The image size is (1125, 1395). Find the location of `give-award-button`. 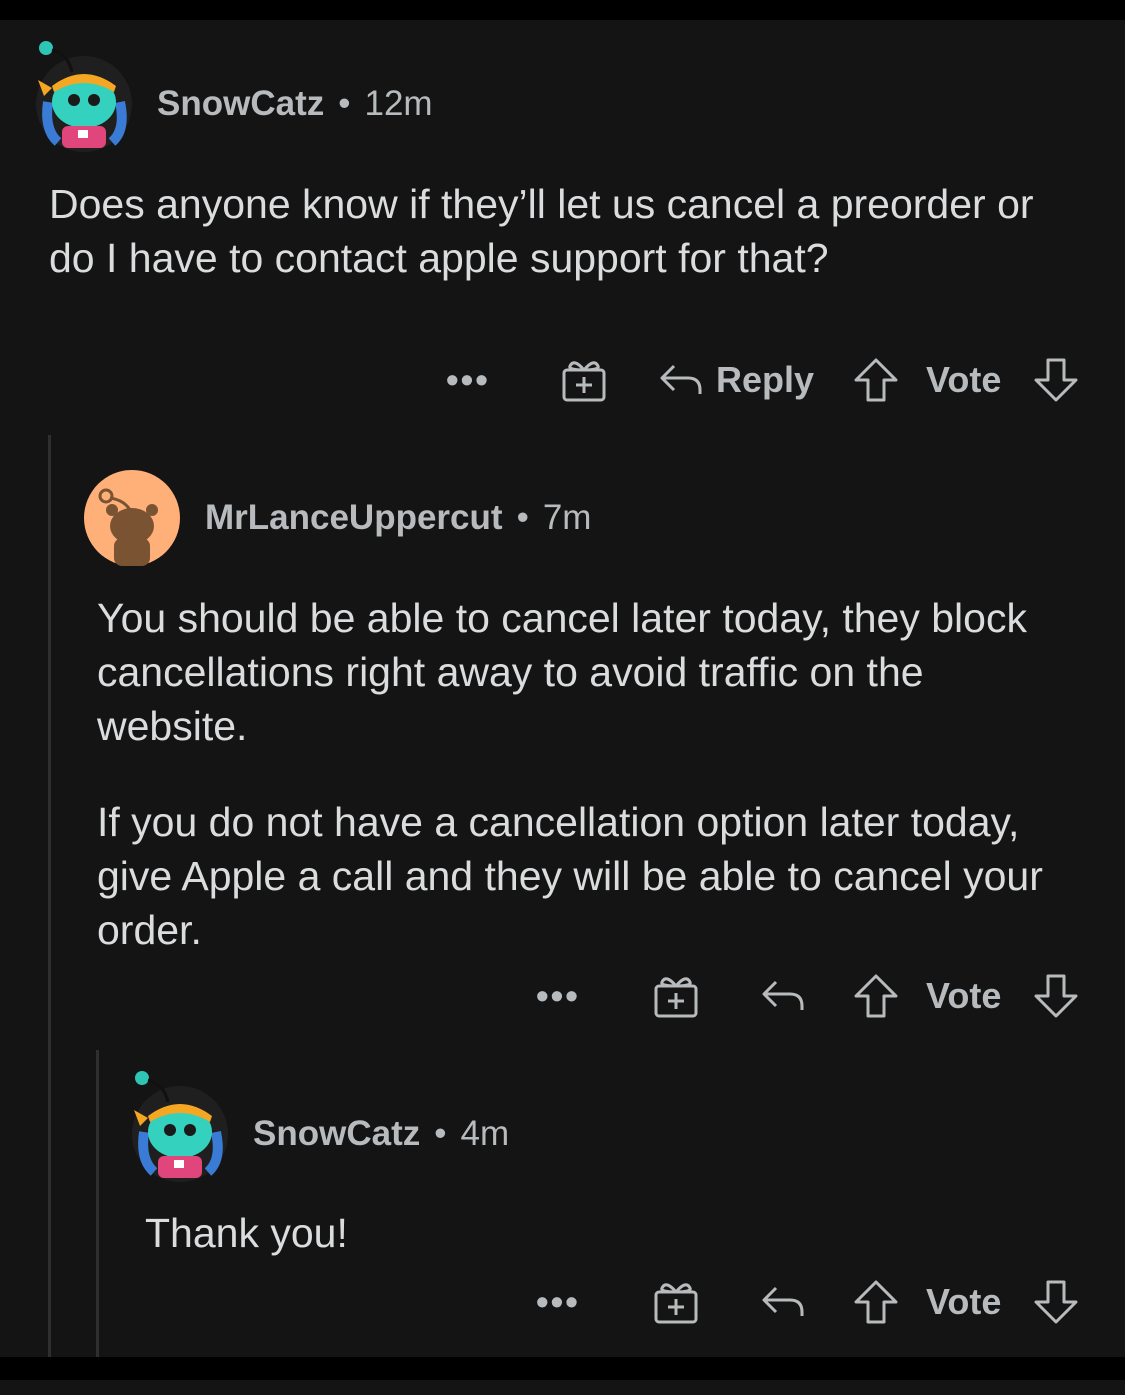

give-award-button is located at coordinates (676, 1302).